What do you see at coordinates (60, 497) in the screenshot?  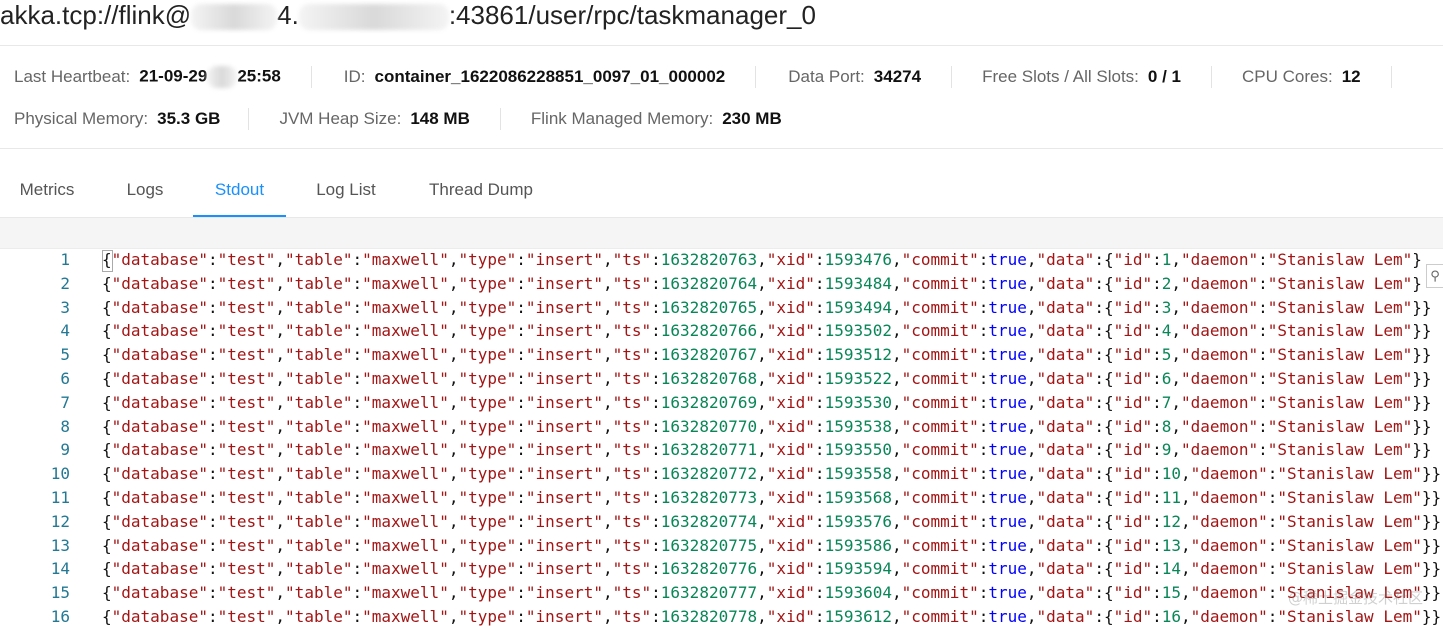 I see `line-number: 11` at bounding box center [60, 497].